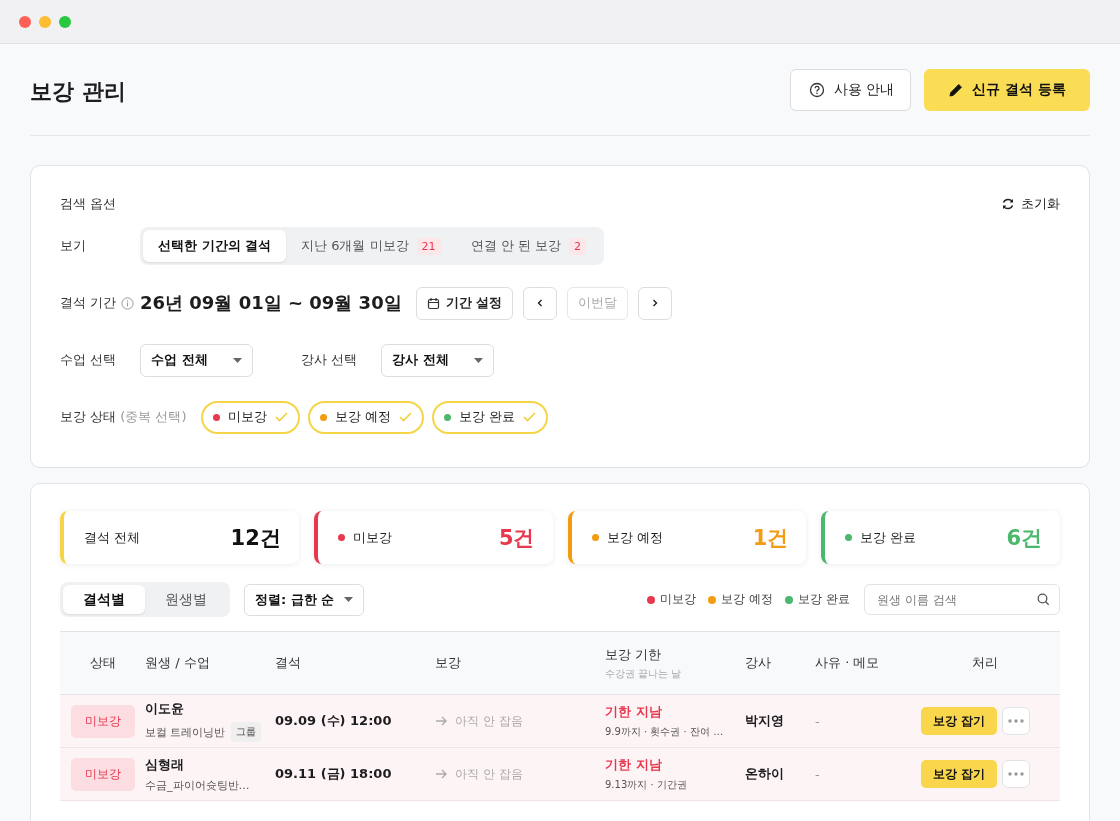 The width and height of the screenshot is (1120, 821). What do you see at coordinates (634, 654) in the screenshot?
I see `column-header: 보강 기한` at bounding box center [634, 654].